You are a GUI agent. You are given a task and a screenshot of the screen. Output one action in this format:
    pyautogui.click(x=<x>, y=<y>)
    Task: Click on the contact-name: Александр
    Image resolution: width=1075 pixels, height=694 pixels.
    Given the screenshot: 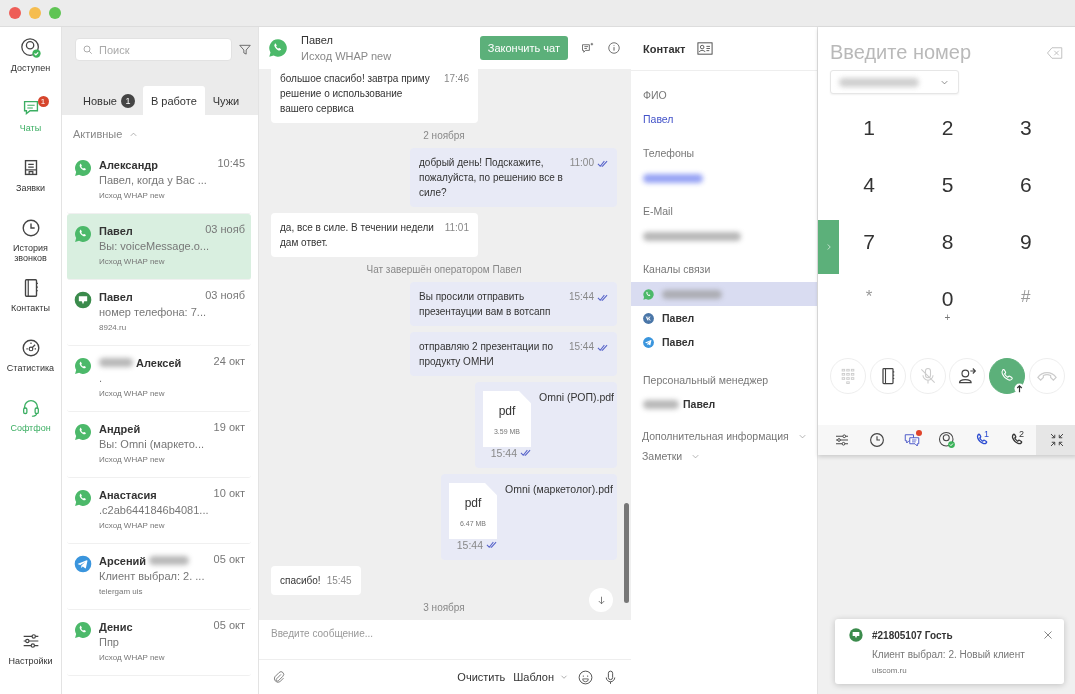 What is the action you would take?
    pyautogui.click(x=128, y=164)
    